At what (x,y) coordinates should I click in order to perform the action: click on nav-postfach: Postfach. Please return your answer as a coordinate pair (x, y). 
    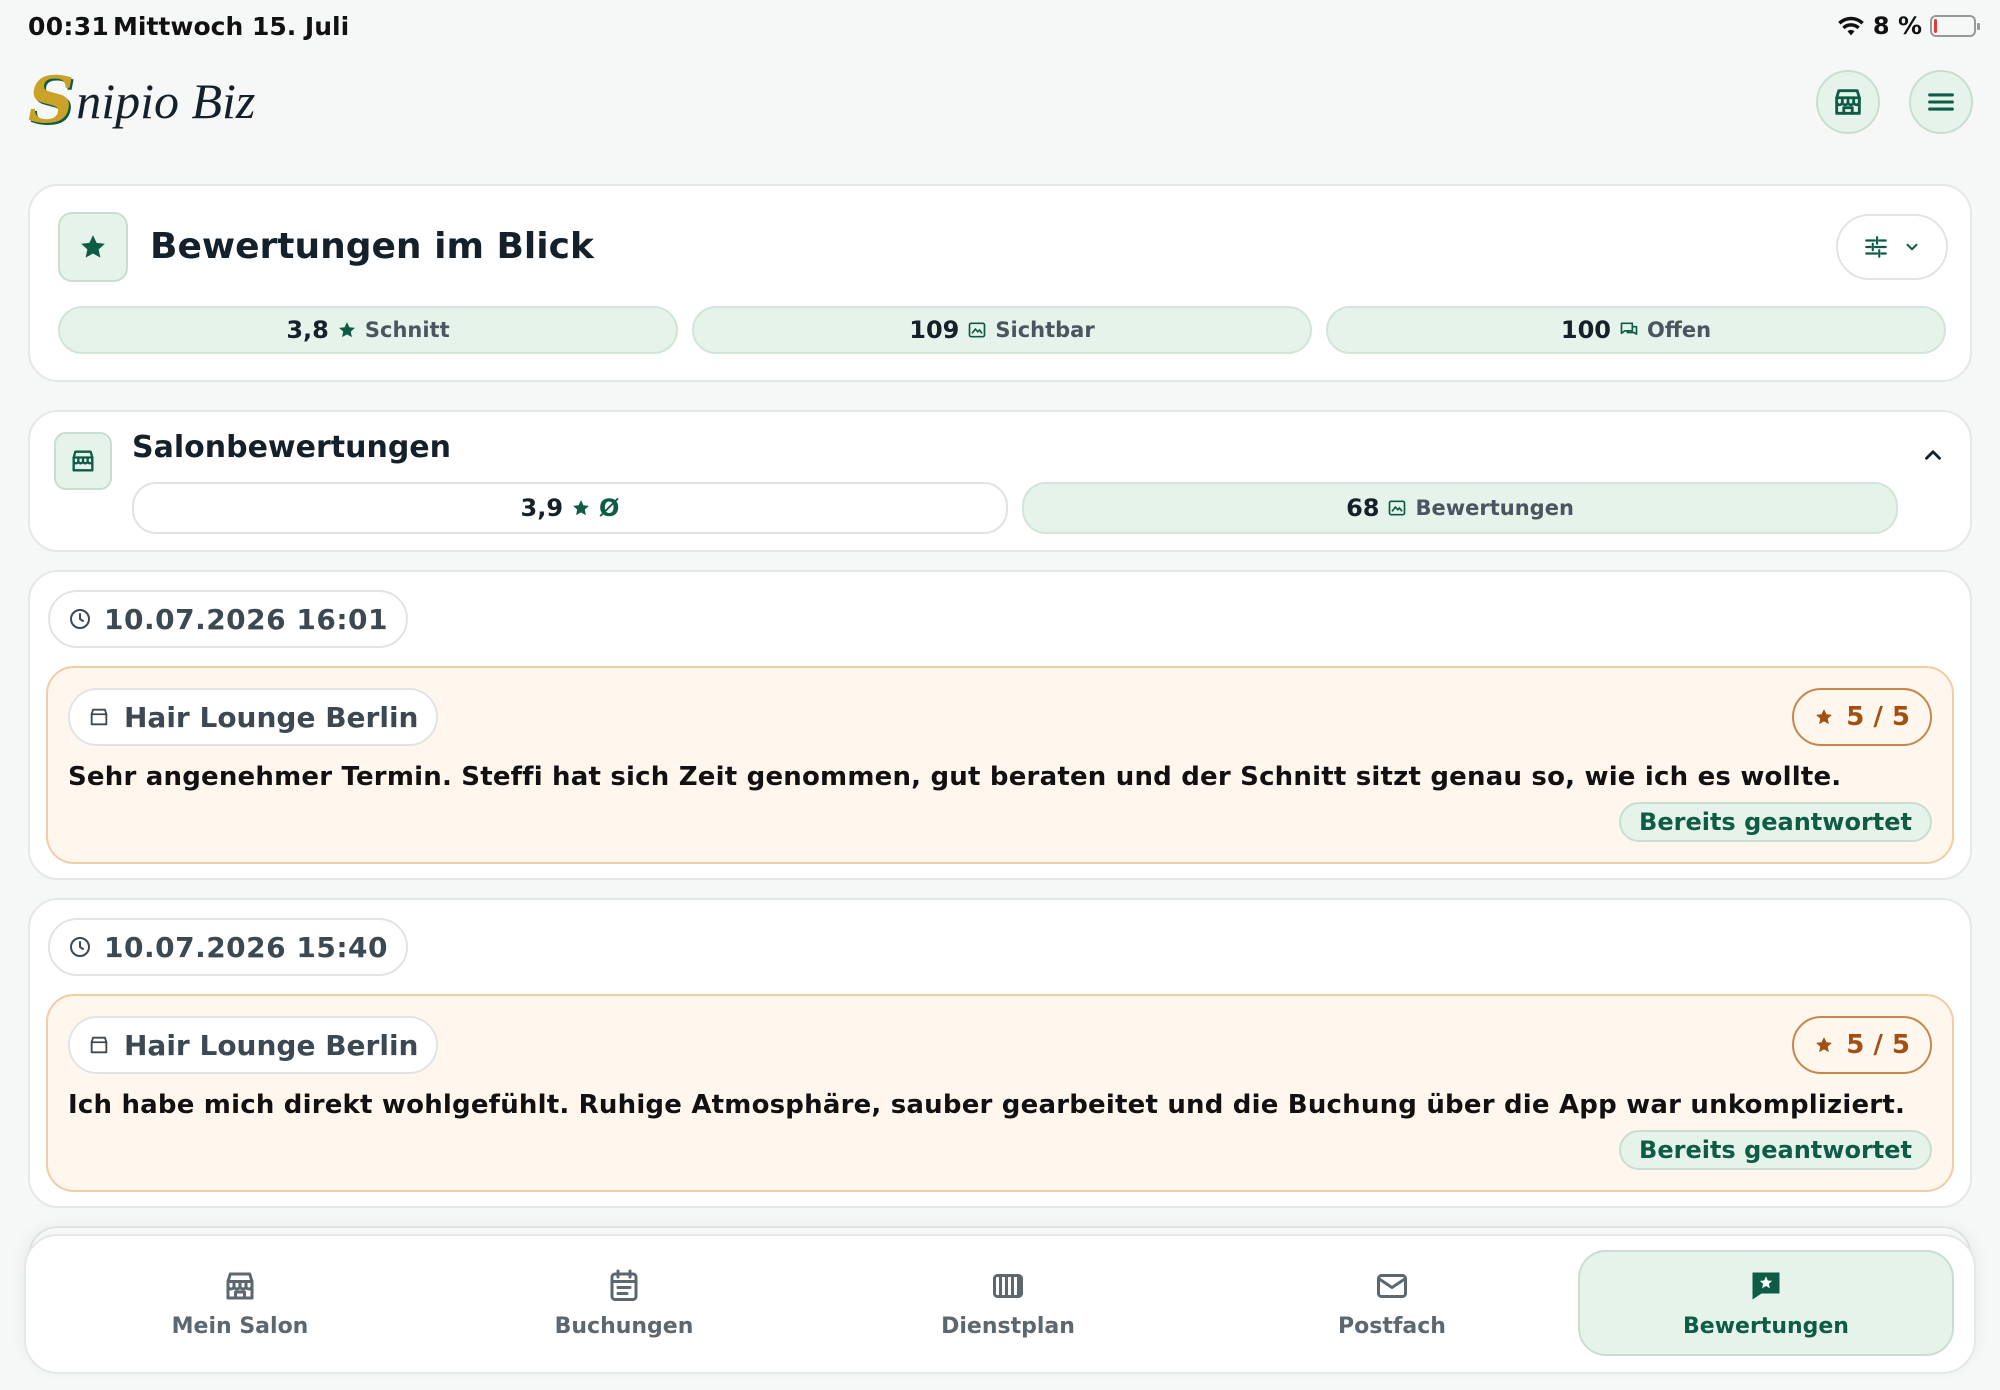
    Looking at the image, I should click on (1392, 1303).